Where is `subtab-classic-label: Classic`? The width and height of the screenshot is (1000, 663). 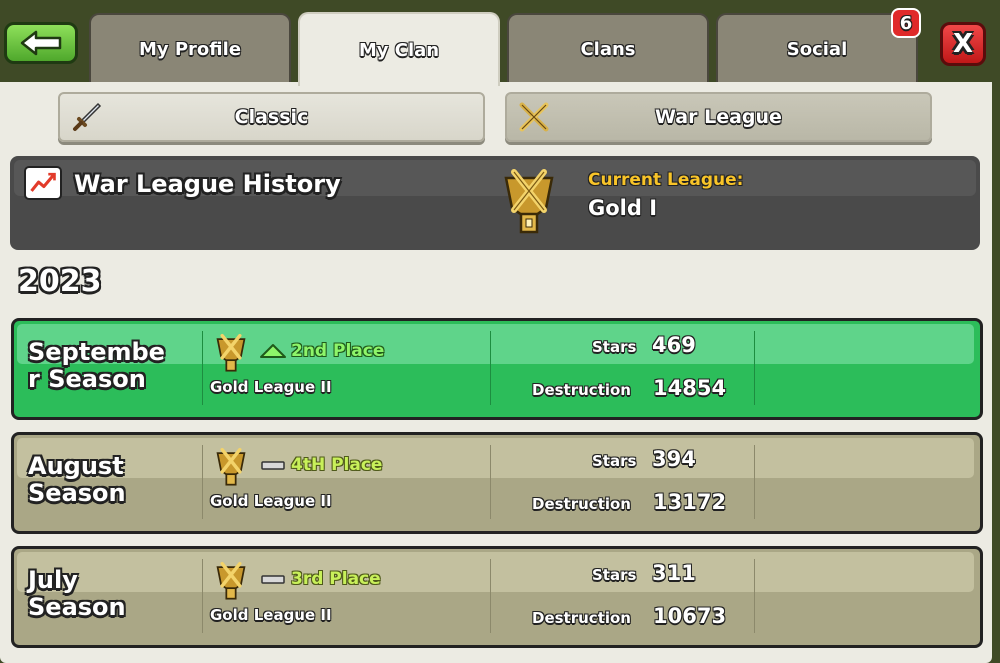
subtab-classic-label: Classic is located at coordinates (271, 117).